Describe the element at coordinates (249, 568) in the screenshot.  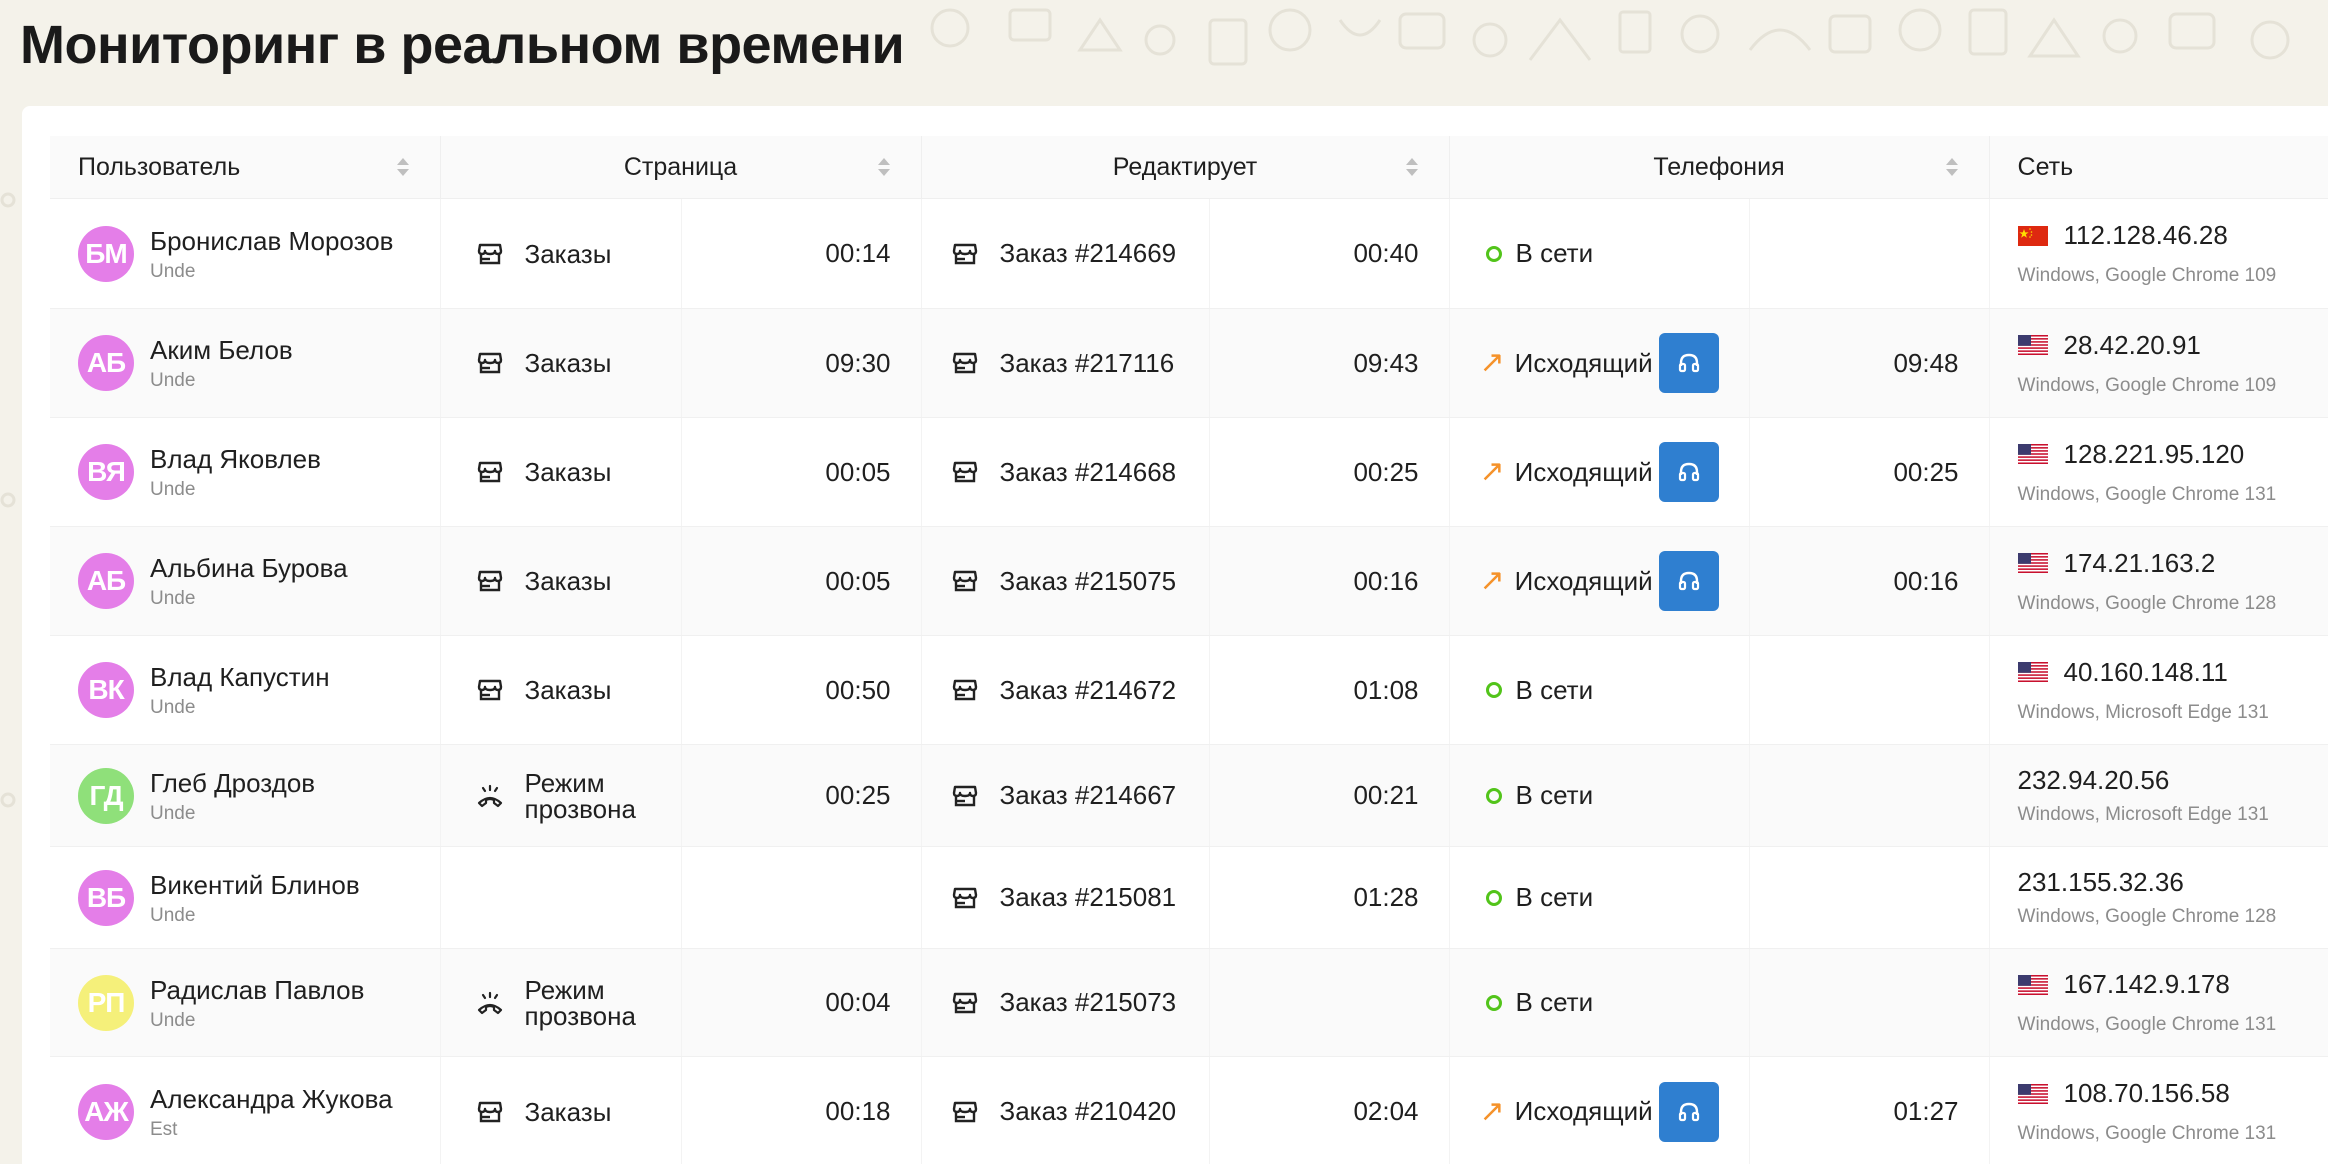
I see `user-name: Альбина Бурова` at that location.